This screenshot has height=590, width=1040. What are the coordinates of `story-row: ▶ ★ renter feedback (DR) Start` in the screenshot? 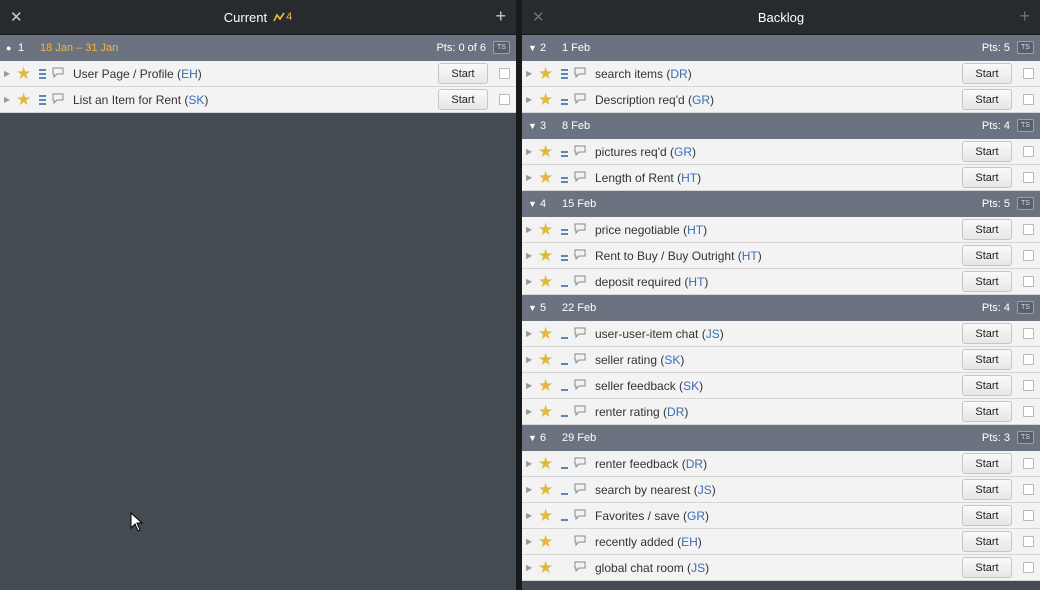 It's located at (781, 464).